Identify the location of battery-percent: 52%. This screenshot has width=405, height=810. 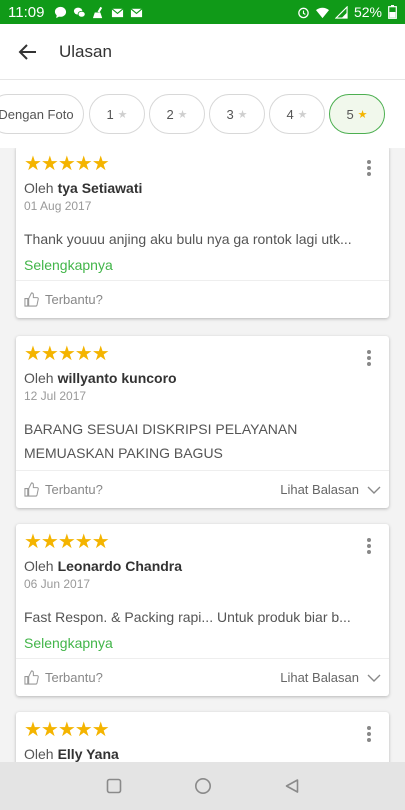
(367, 12).